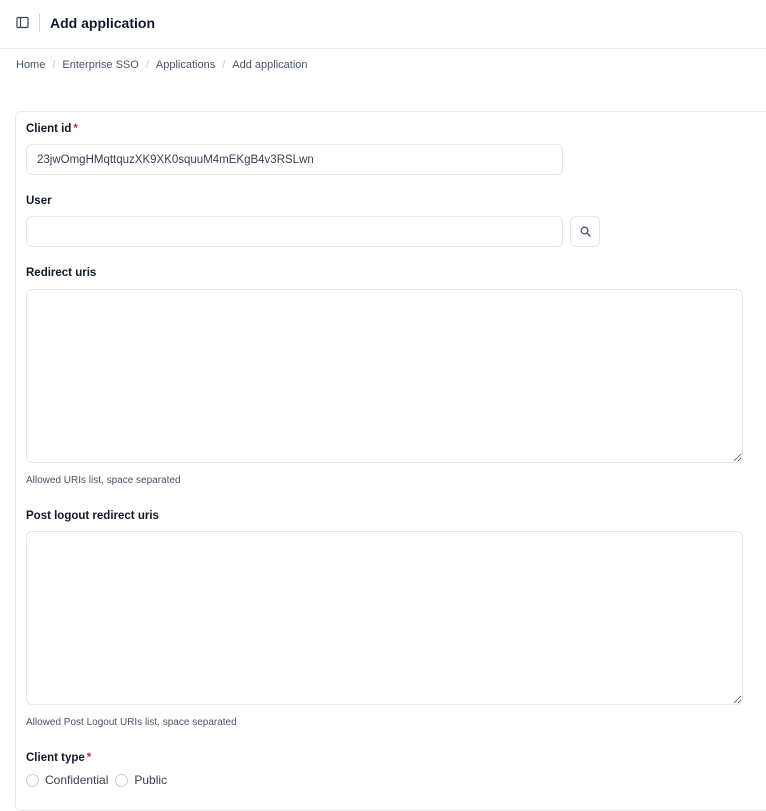 Image resolution: width=766 pixels, height=811 pixels. I want to click on sidebar-panel-icon, so click(23, 23).